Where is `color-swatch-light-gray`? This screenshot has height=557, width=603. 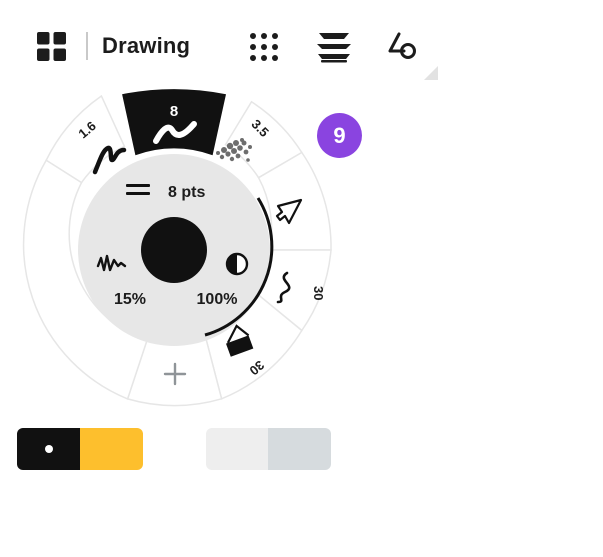 color-swatch-light-gray is located at coordinates (237, 449).